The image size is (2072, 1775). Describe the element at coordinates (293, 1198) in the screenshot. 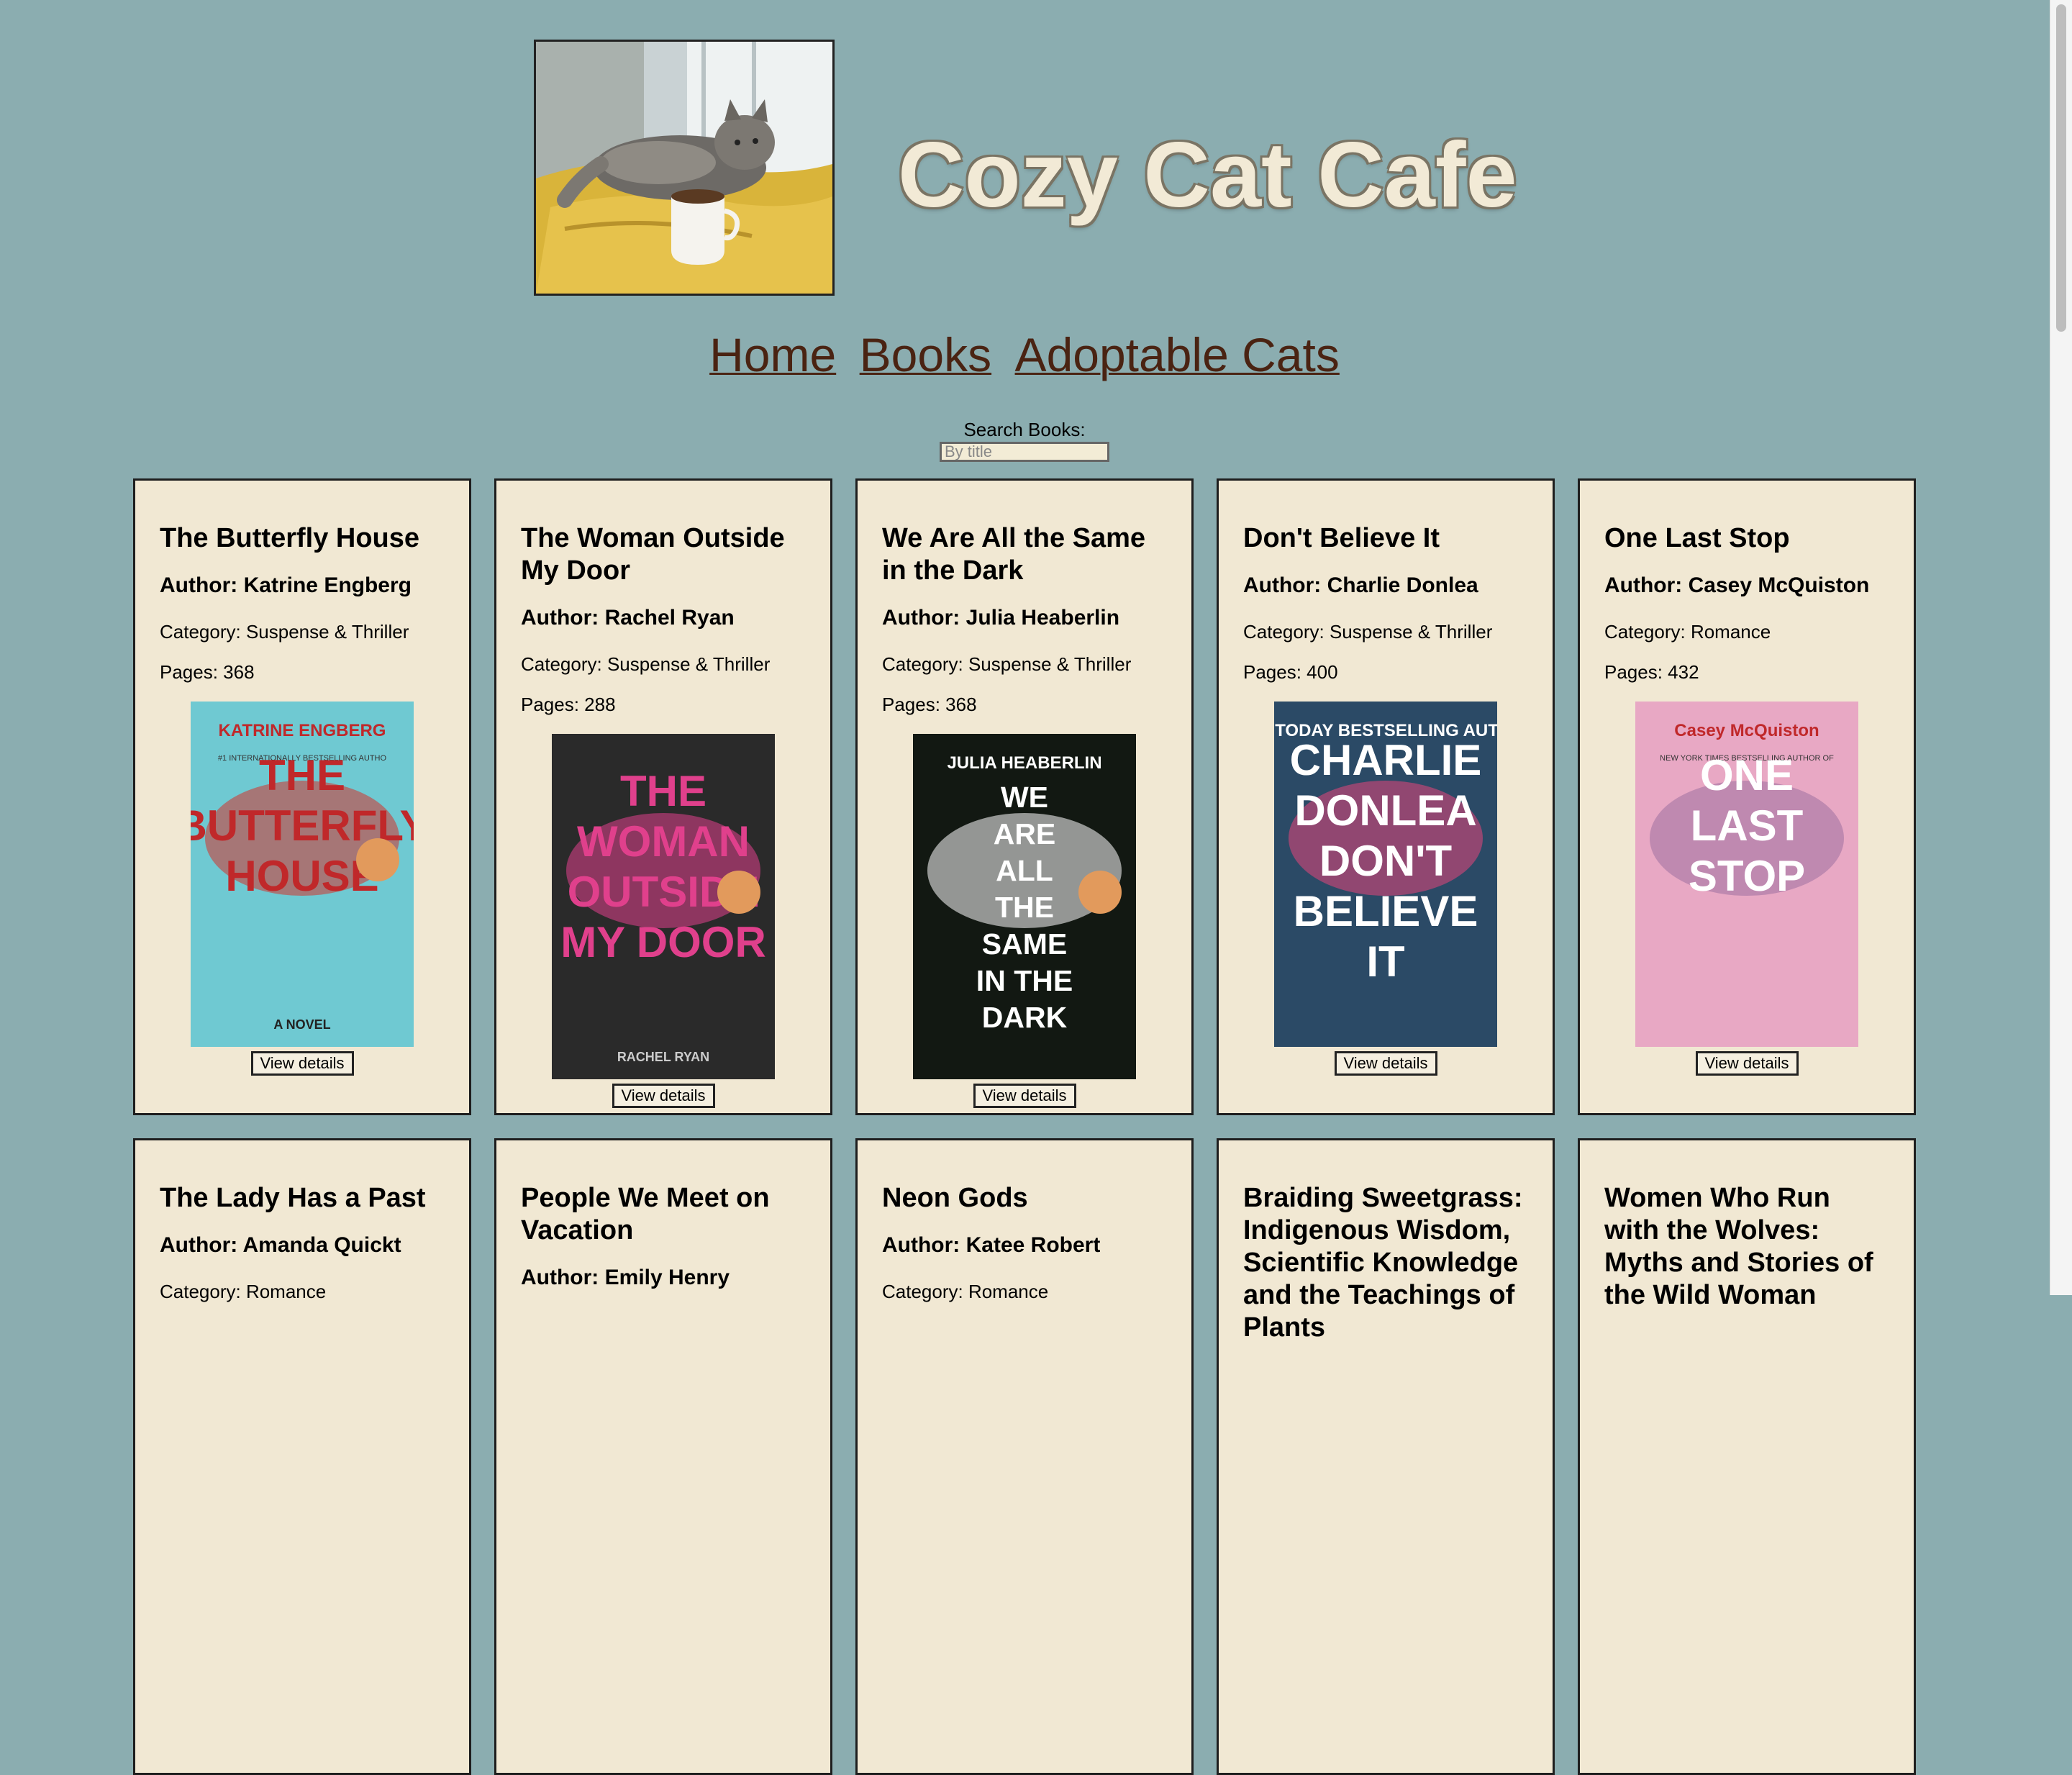

I see `book-title: The Lady Has a Past` at that location.